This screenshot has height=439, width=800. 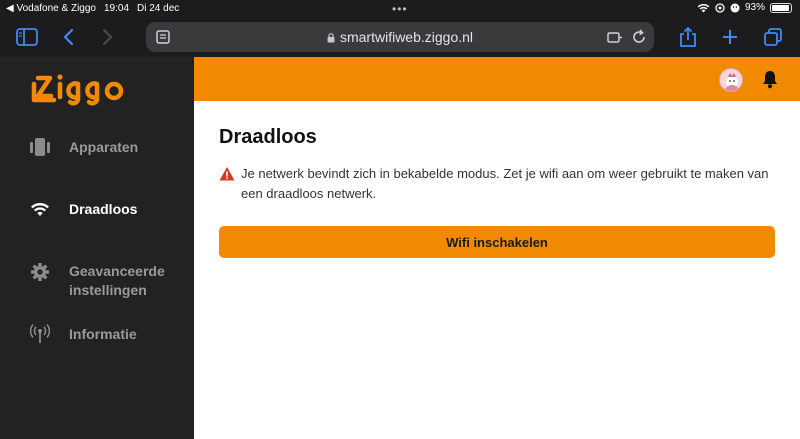 What do you see at coordinates (781, 7) in the screenshot?
I see `battery-icon` at bounding box center [781, 7].